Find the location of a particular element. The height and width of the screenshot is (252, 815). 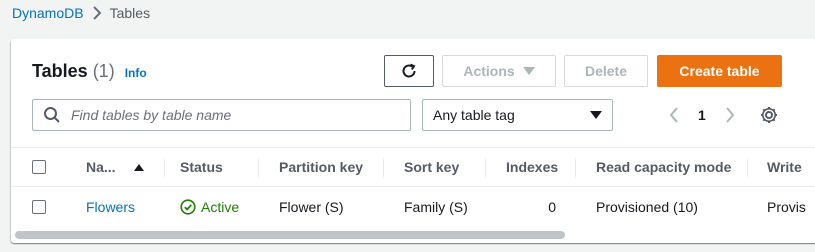

info-link: Info is located at coordinates (136, 73).